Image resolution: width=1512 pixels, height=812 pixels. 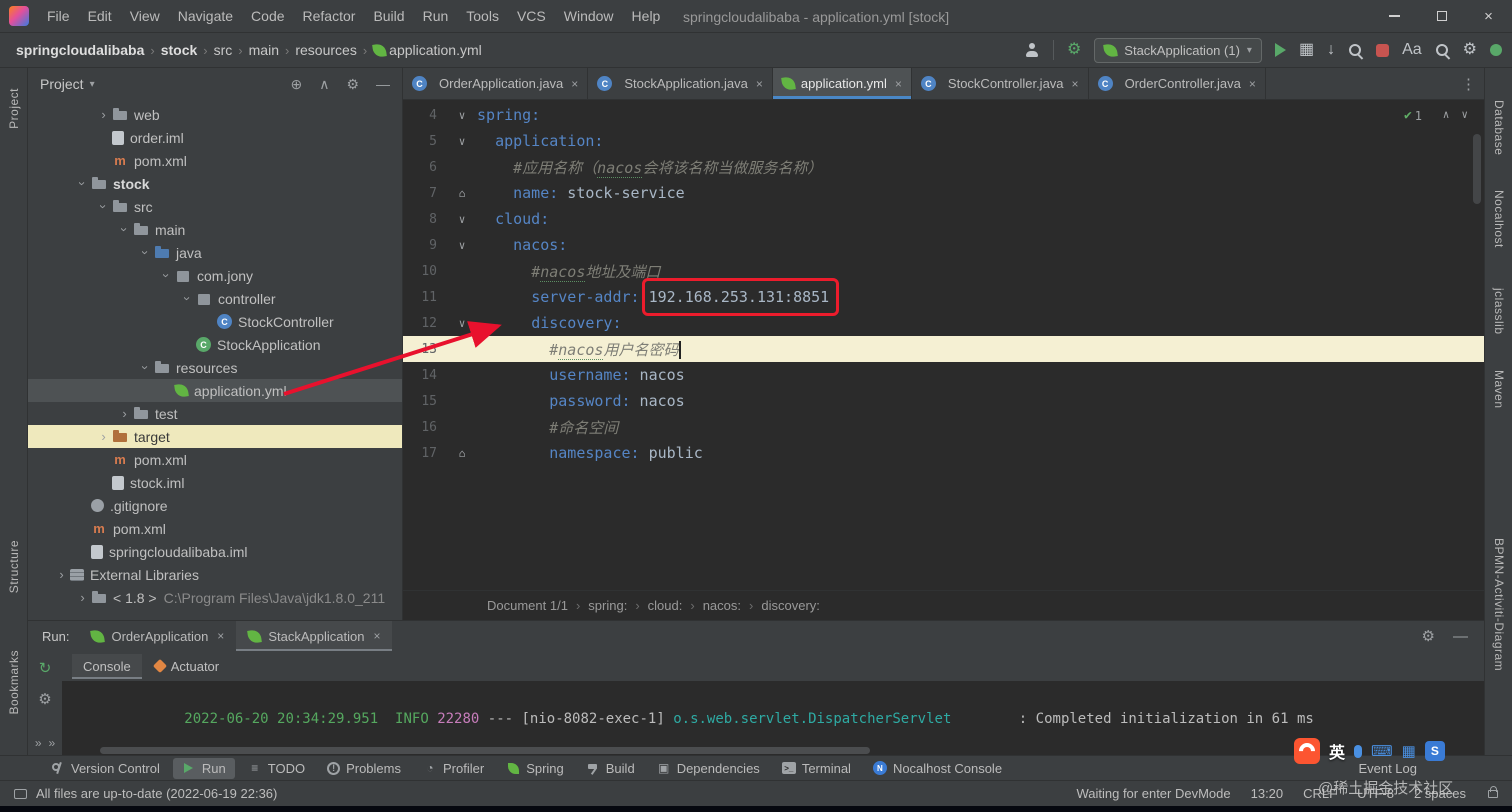 What do you see at coordinates (157, 636) in the screenshot?
I see `run-tab-orderapplication: OrderApplication ×` at bounding box center [157, 636].